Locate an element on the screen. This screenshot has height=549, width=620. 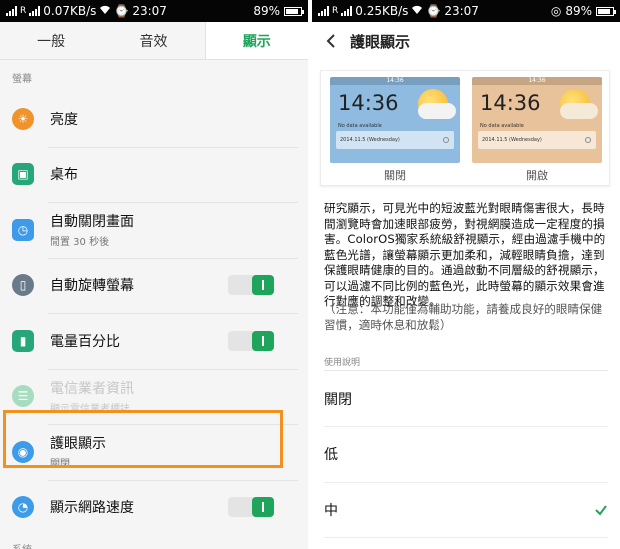
back-button is located at coordinates (331, 41).